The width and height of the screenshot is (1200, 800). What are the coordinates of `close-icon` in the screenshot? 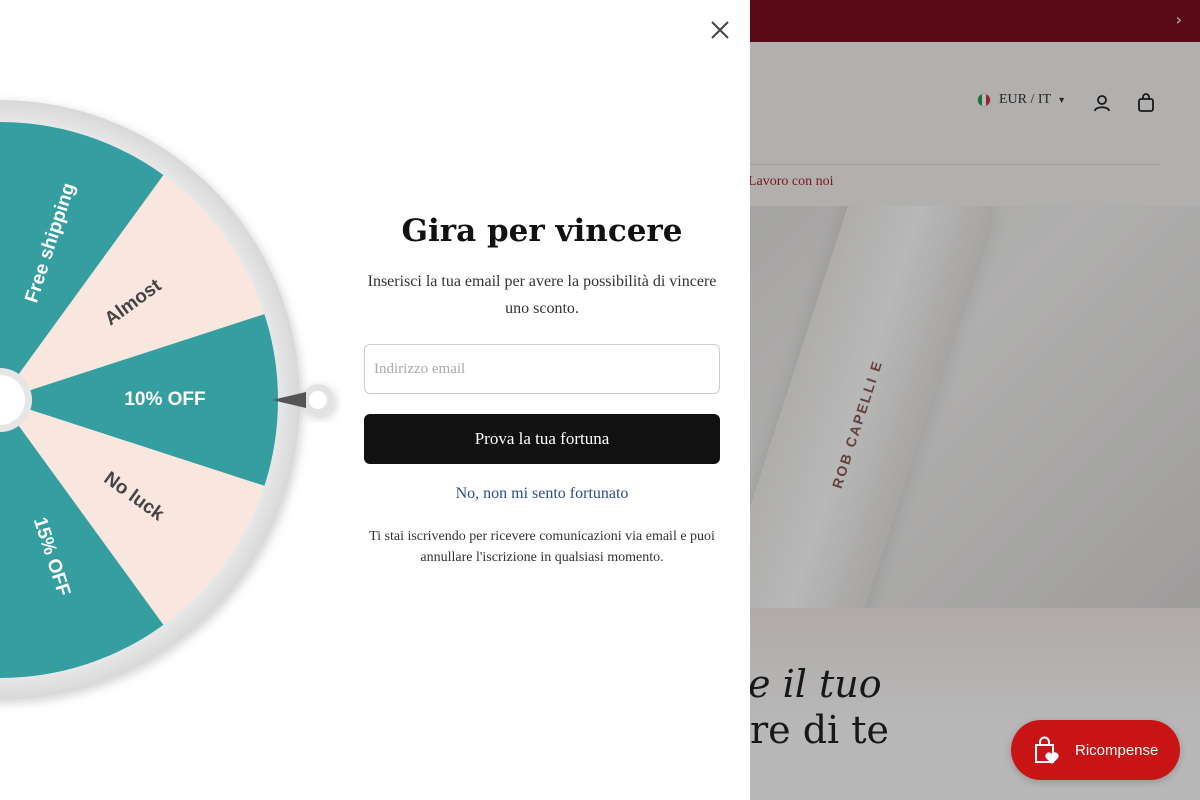 It's located at (720, 30).